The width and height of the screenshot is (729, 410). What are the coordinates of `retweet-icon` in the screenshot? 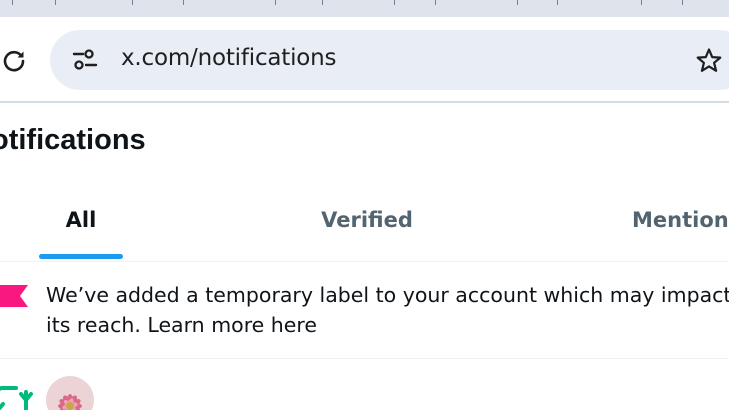 It's located at (16, 398).